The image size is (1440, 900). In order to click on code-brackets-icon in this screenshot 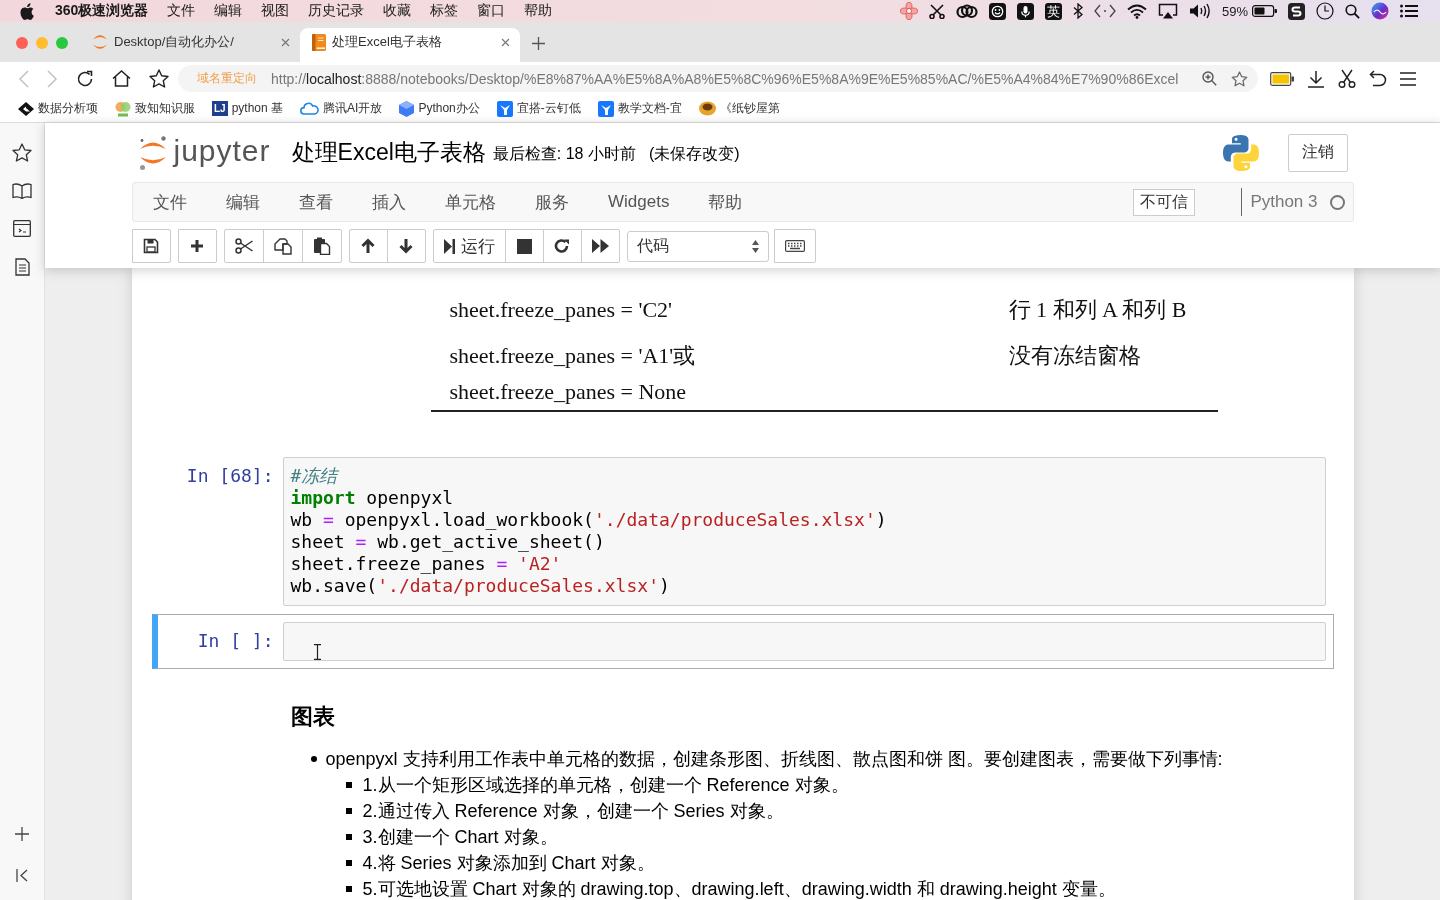, I will do `click(1104, 11)`.